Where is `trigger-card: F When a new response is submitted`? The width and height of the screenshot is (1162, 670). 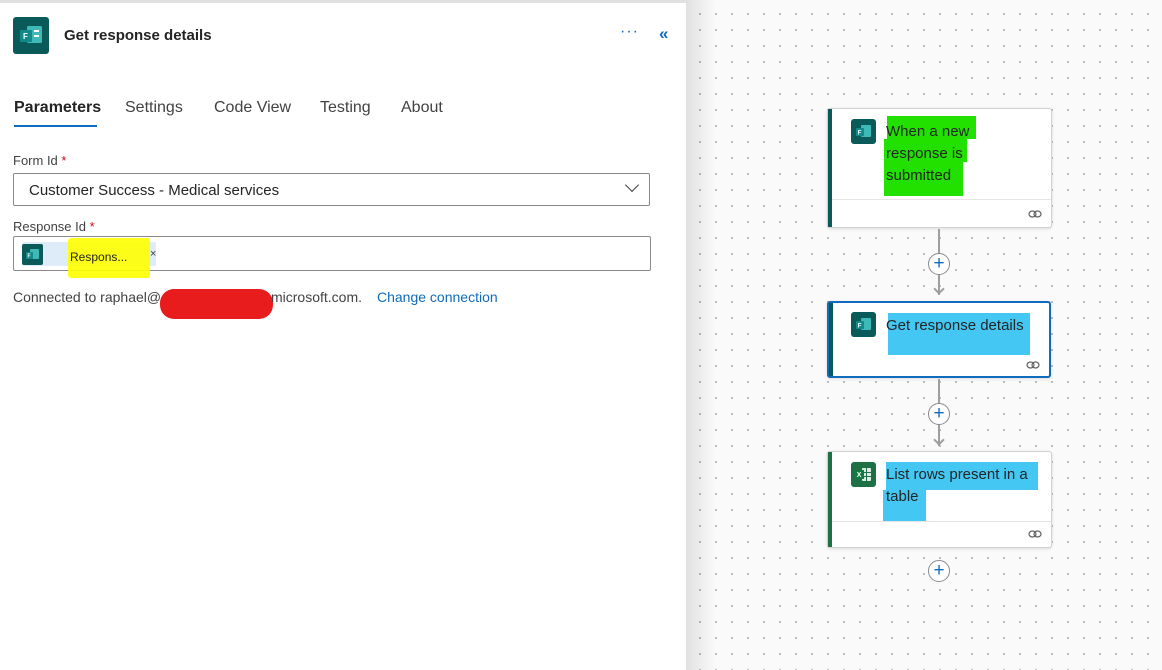 trigger-card: F When a new response is submitted is located at coordinates (939, 168).